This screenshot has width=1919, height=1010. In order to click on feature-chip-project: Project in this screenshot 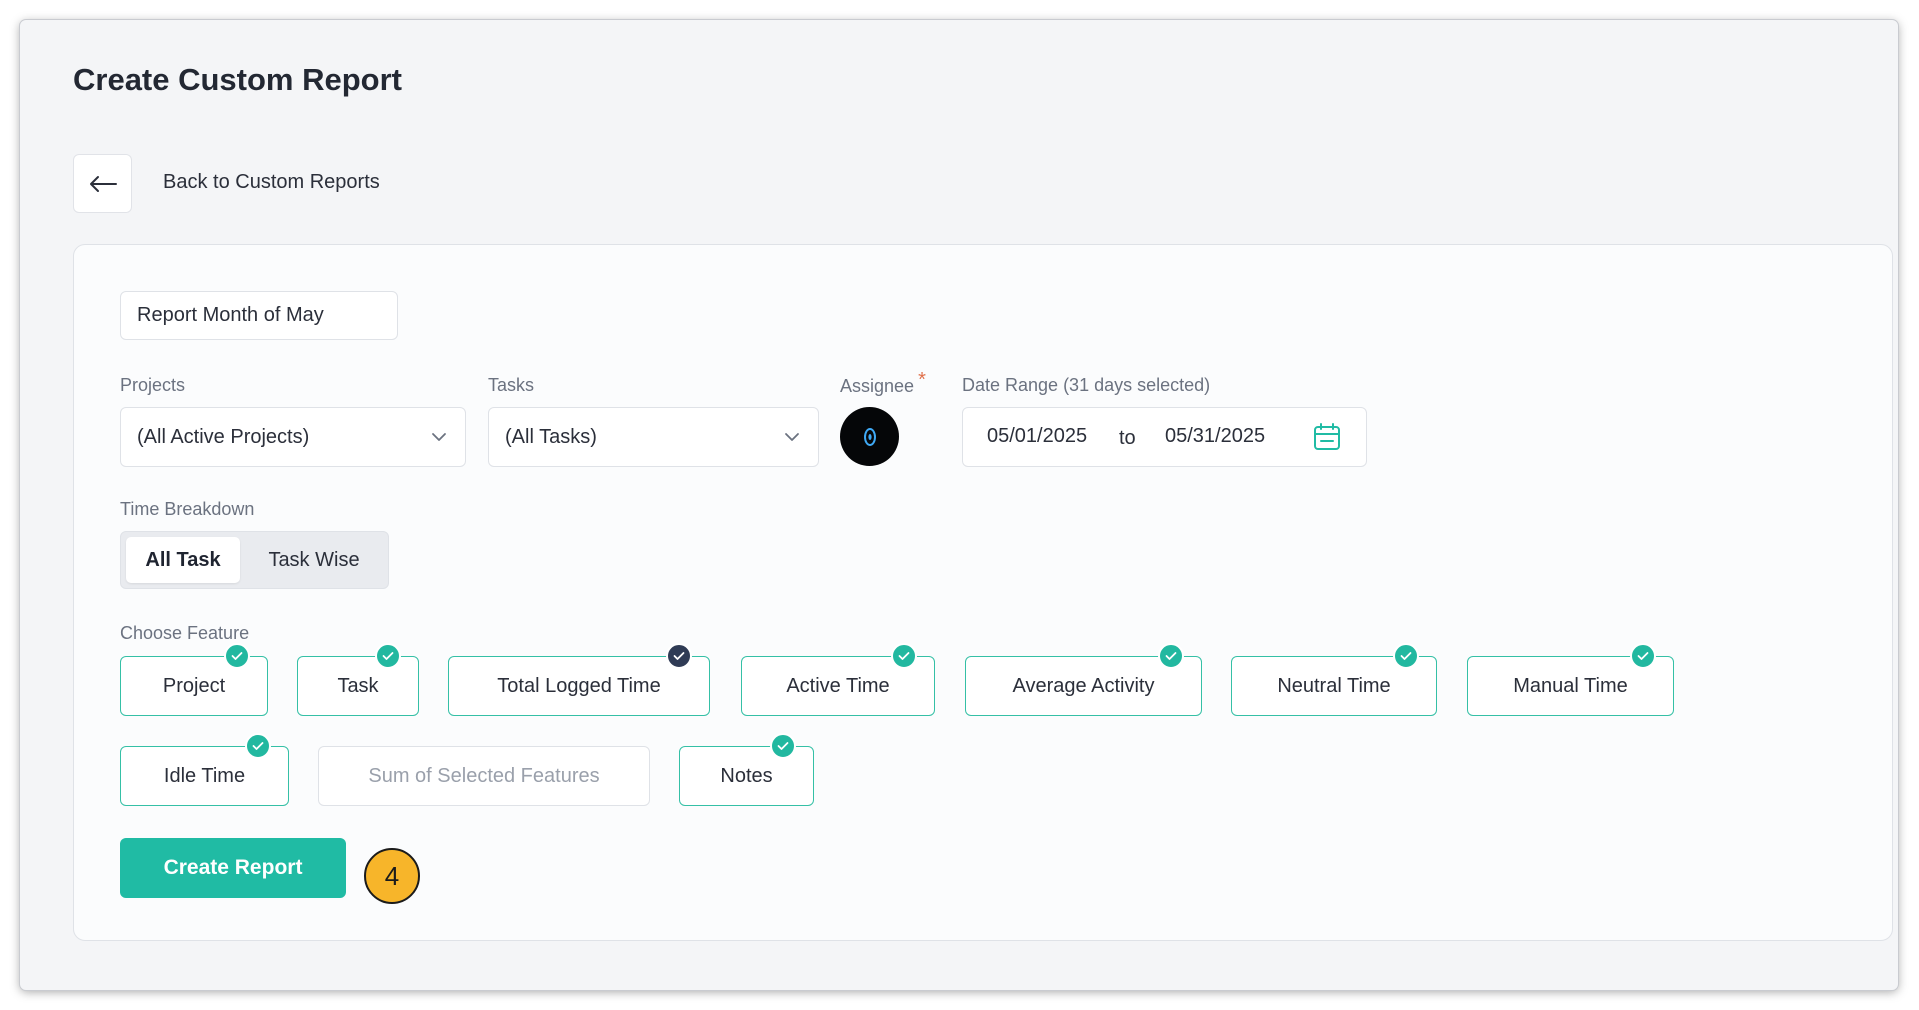, I will do `click(194, 679)`.